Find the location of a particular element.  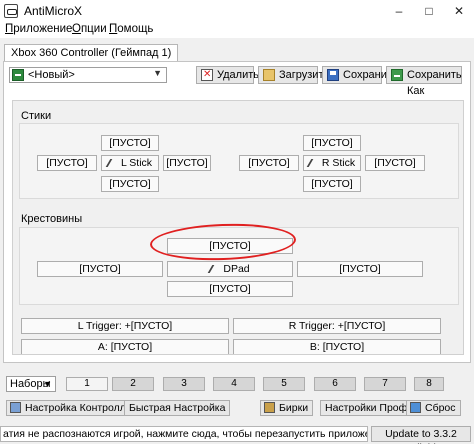

r-stick-left-button: [ПУСТО] is located at coordinates (269, 163).